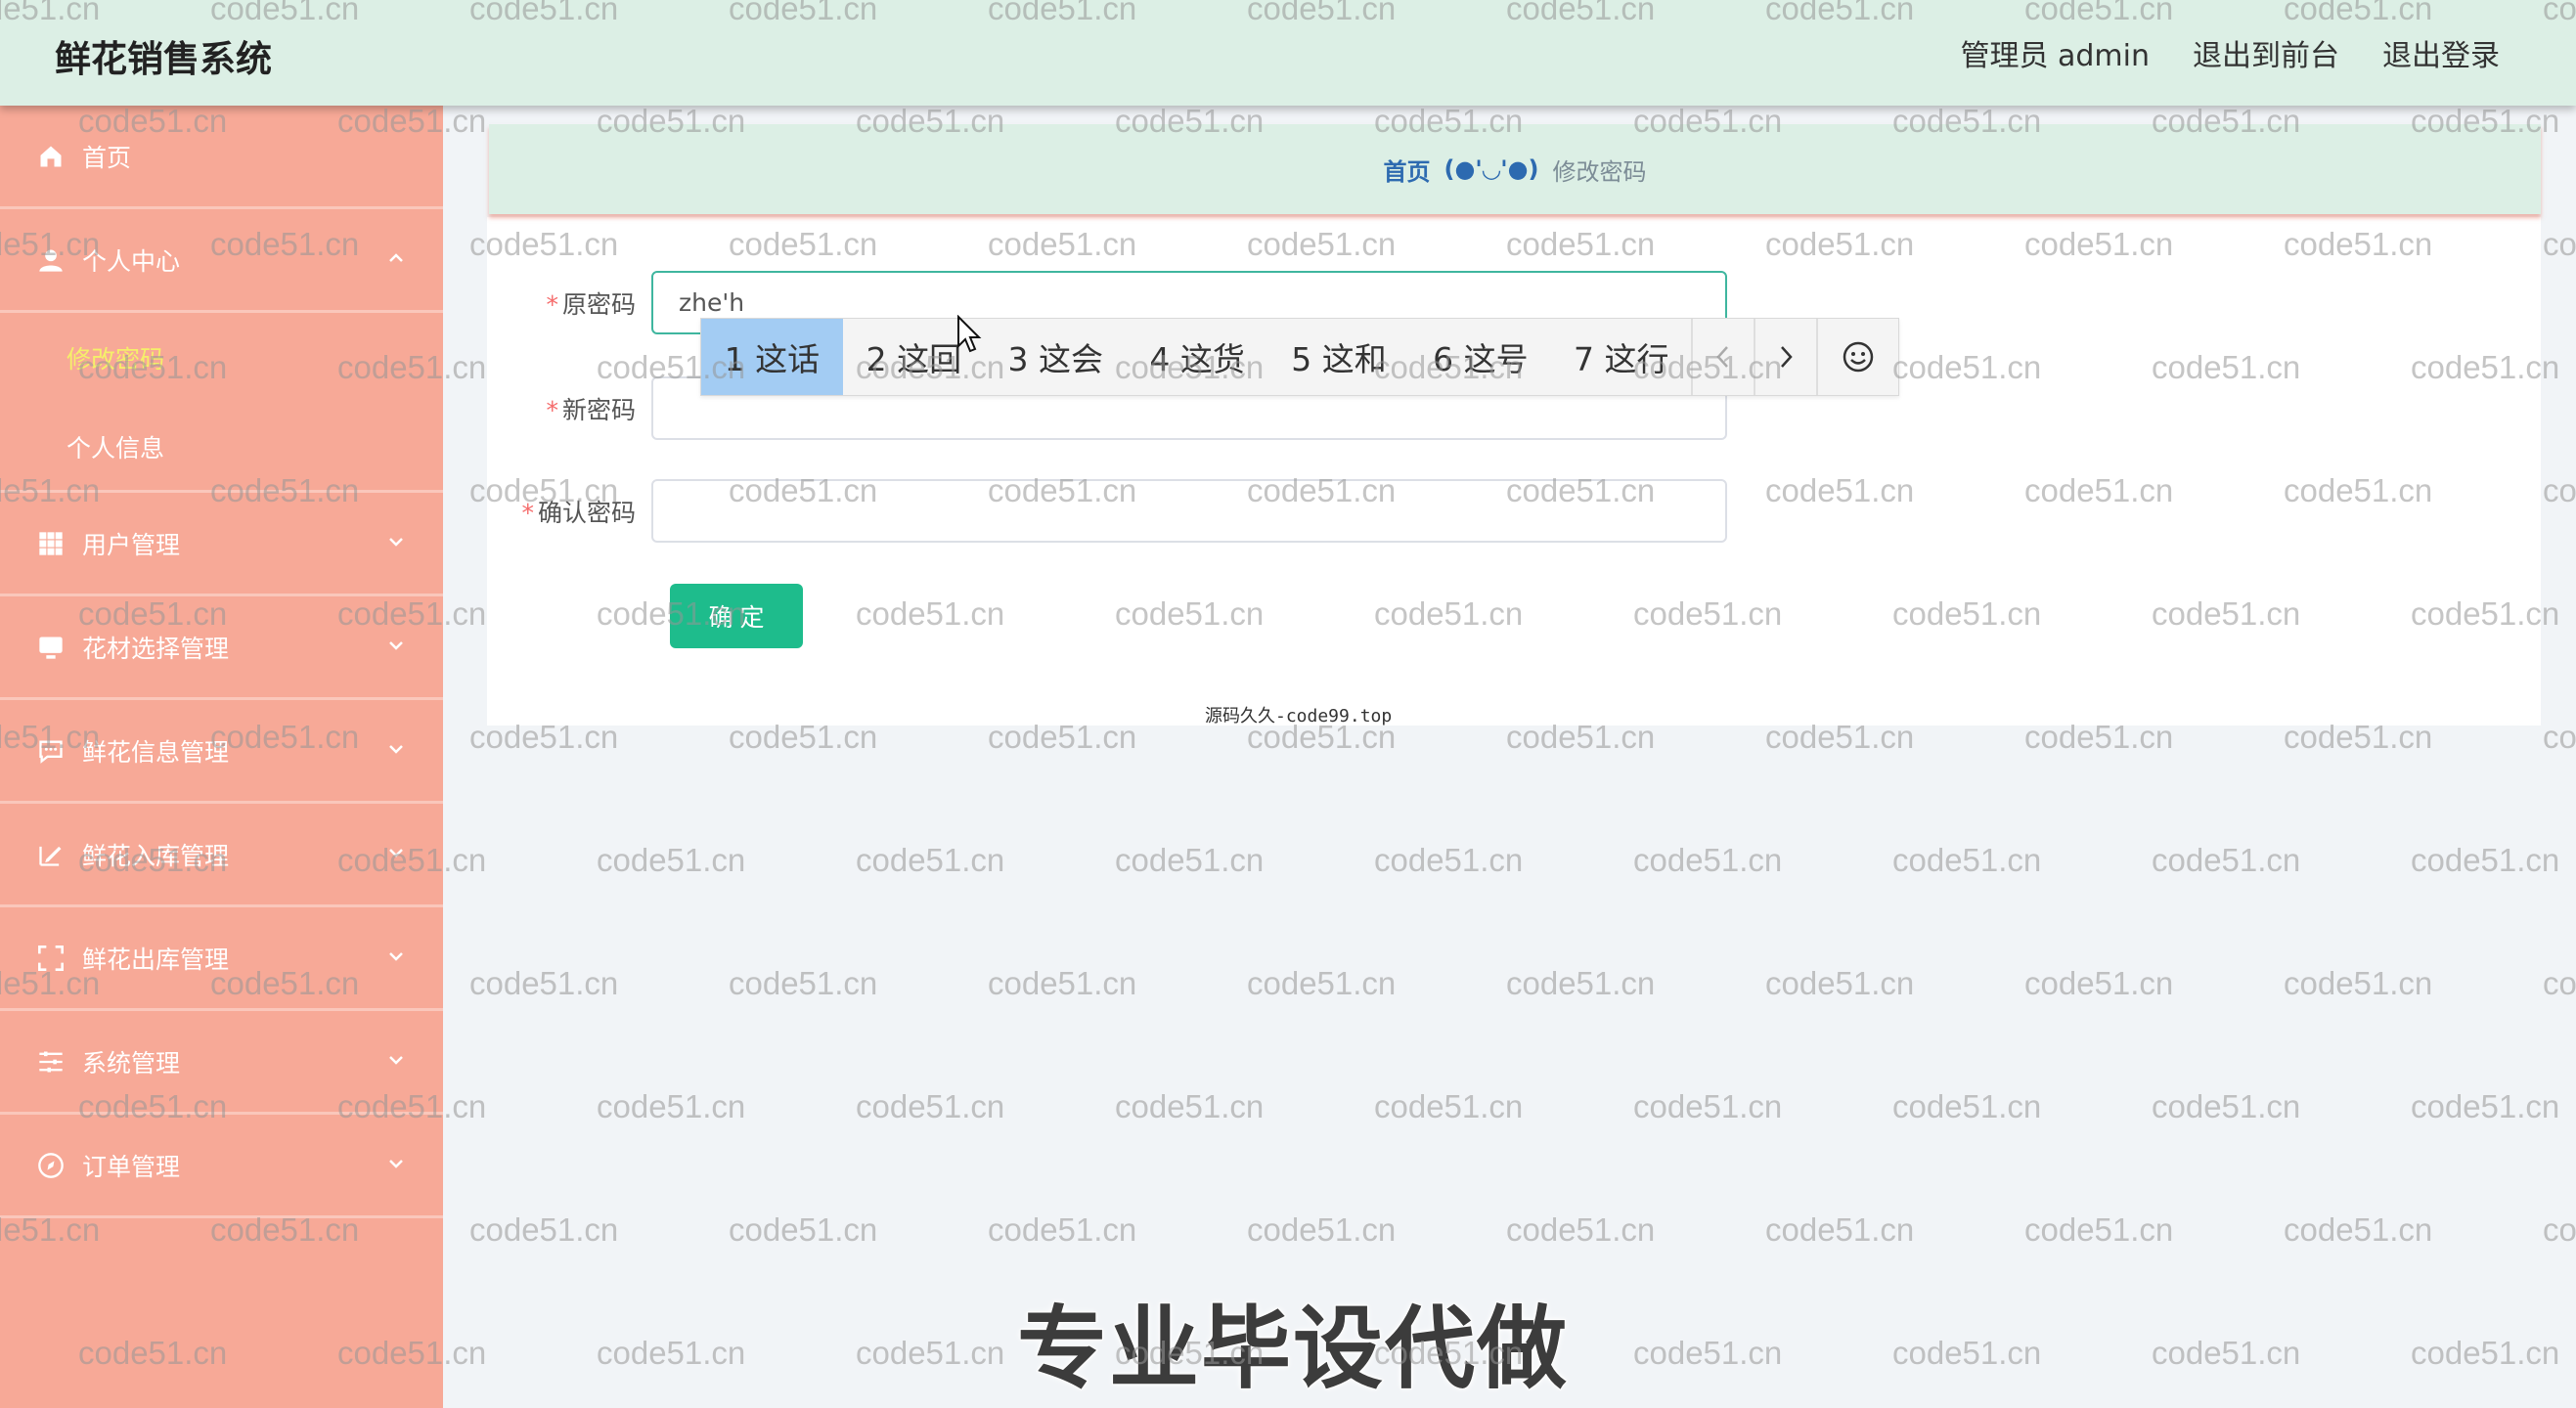 This screenshot has width=2576, height=1408. I want to click on submenu-label: 修改密码, so click(116, 359).